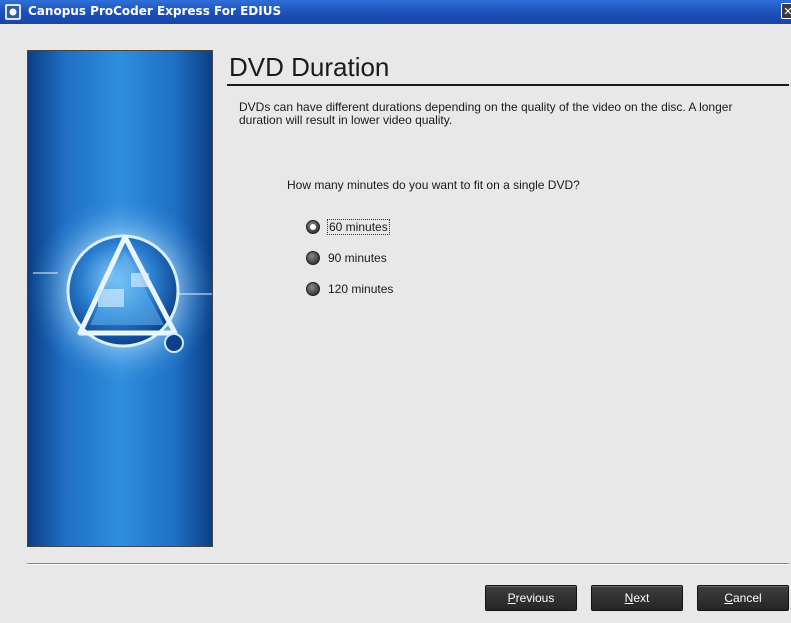 The width and height of the screenshot is (791, 623). What do you see at coordinates (511, 598) in the screenshot?
I see `previous-button-mnemonic: P` at bounding box center [511, 598].